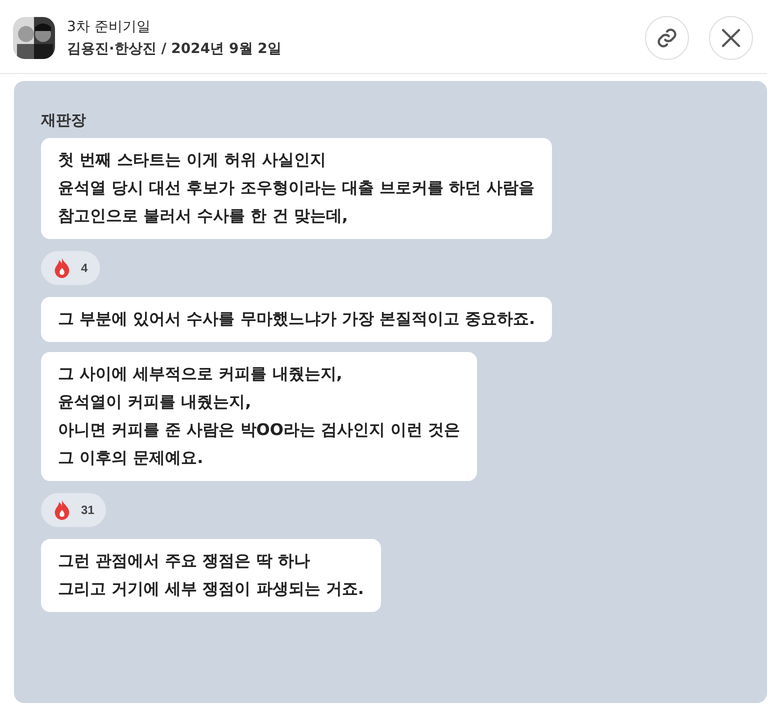 The image size is (780, 717). Describe the element at coordinates (73, 510) in the screenshot. I see `reaction-button: 31` at that location.